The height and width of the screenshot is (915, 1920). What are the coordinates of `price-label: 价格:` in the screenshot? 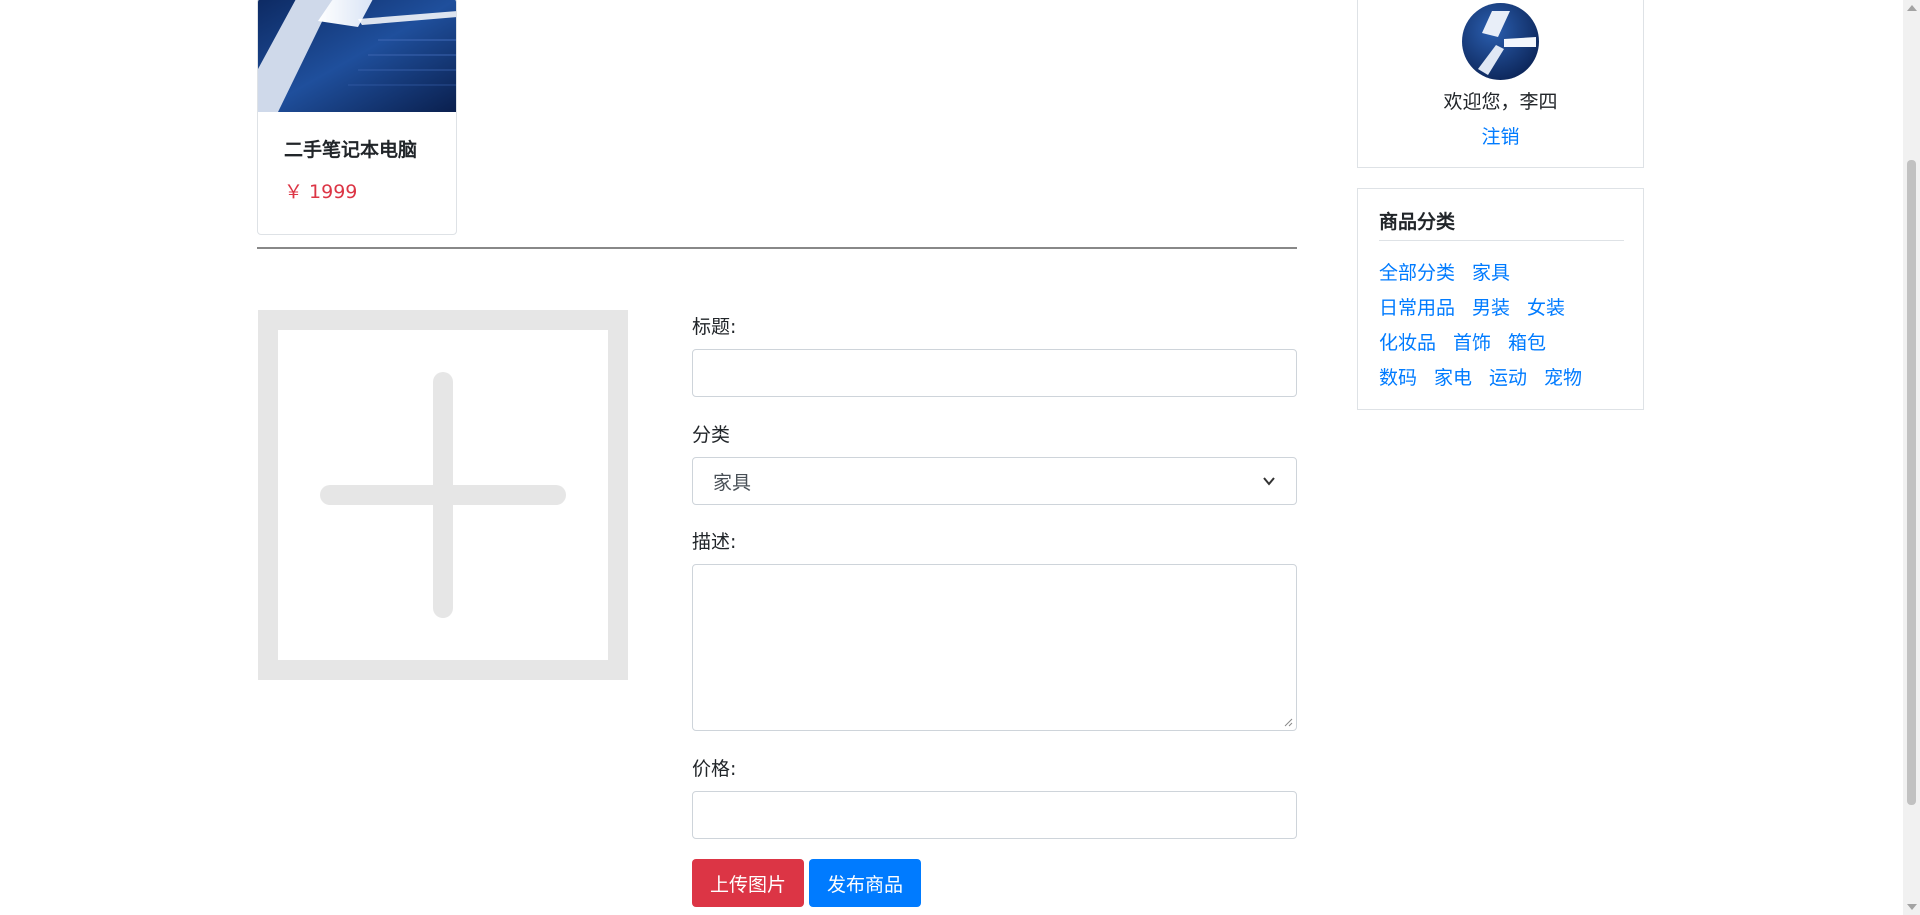 It's located at (714, 769).